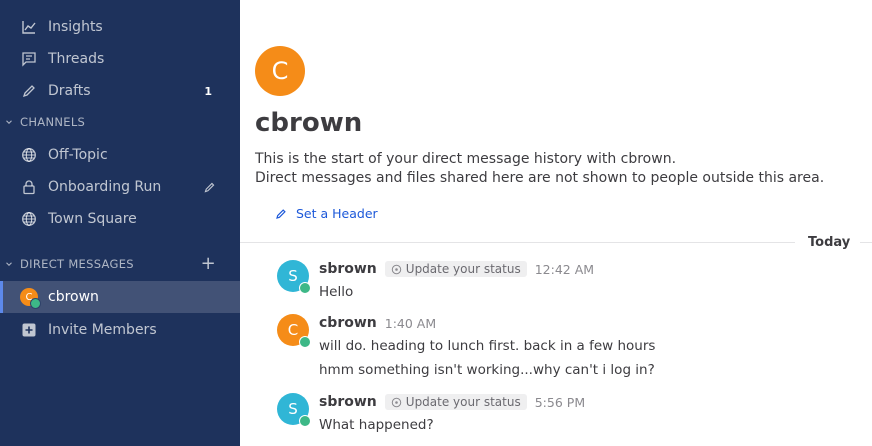 This screenshot has width=872, height=446. I want to click on section-label: CHANNELS, so click(53, 122).